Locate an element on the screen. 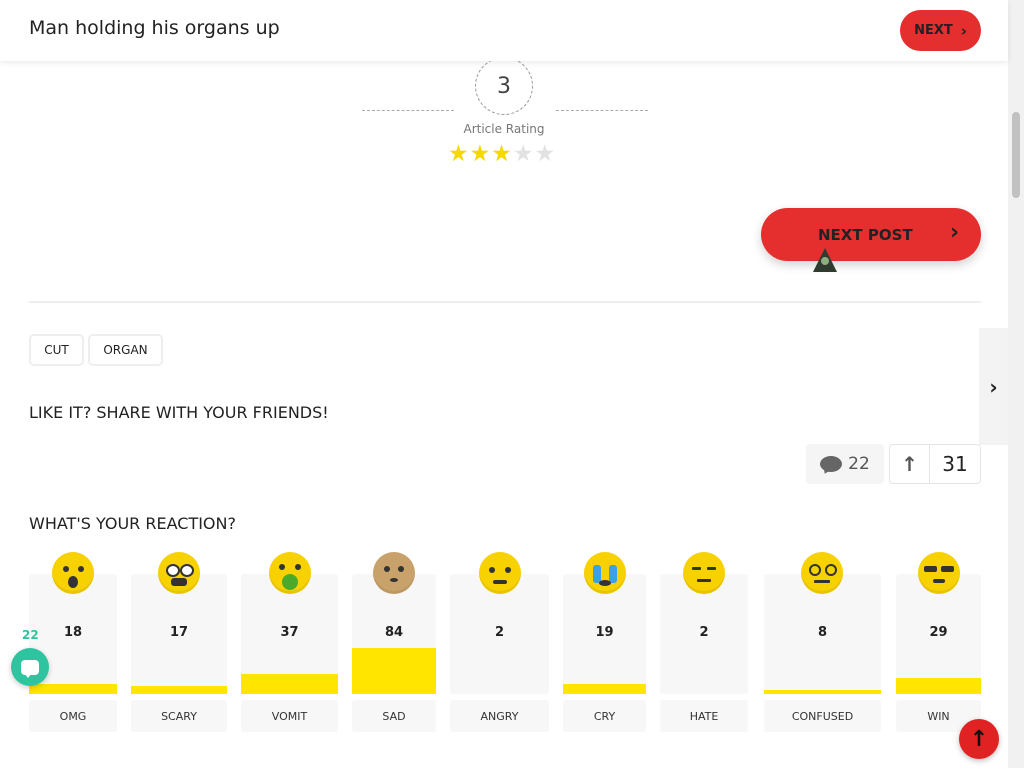 The height and width of the screenshot is (768, 1024). side-next-arrow: › is located at coordinates (993, 386).